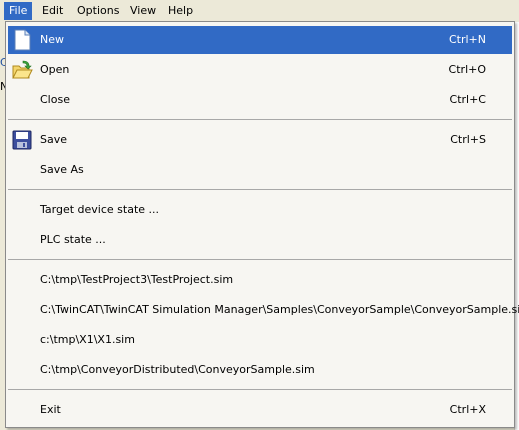 The width and height of the screenshot is (519, 430). I want to click on open-folder-icon, so click(22, 70).